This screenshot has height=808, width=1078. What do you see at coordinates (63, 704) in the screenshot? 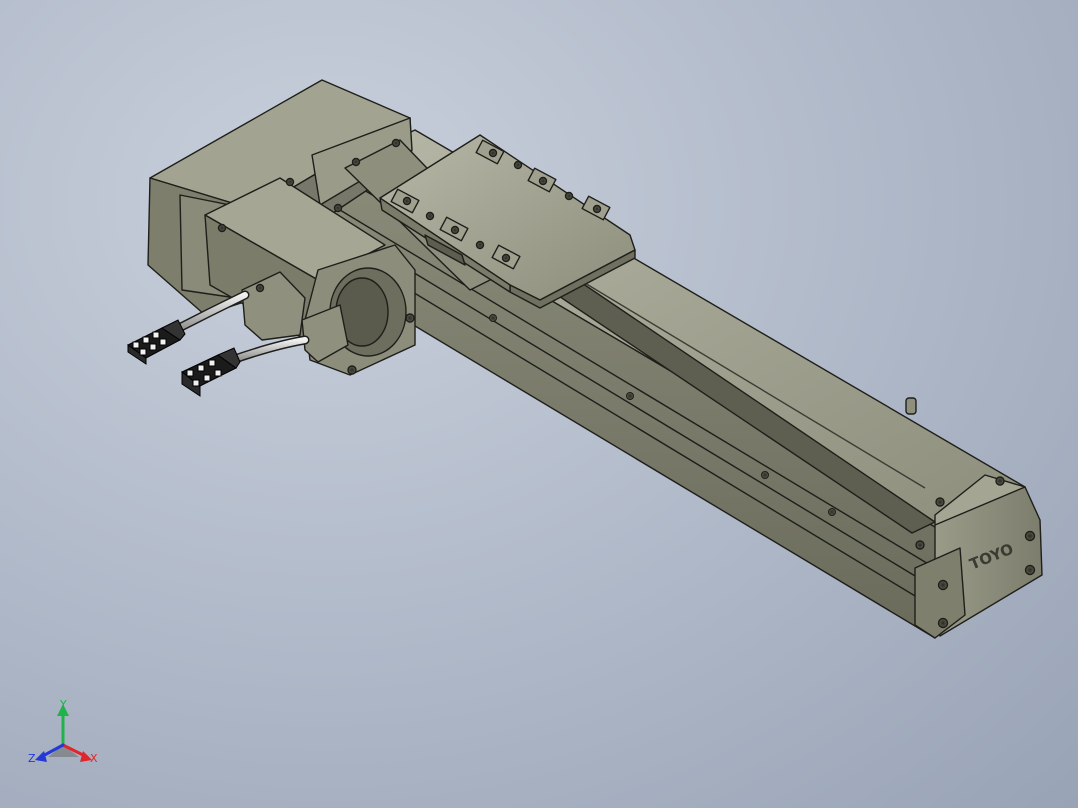
I see `triad-y-label: Y` at bounding box center [63, 704].